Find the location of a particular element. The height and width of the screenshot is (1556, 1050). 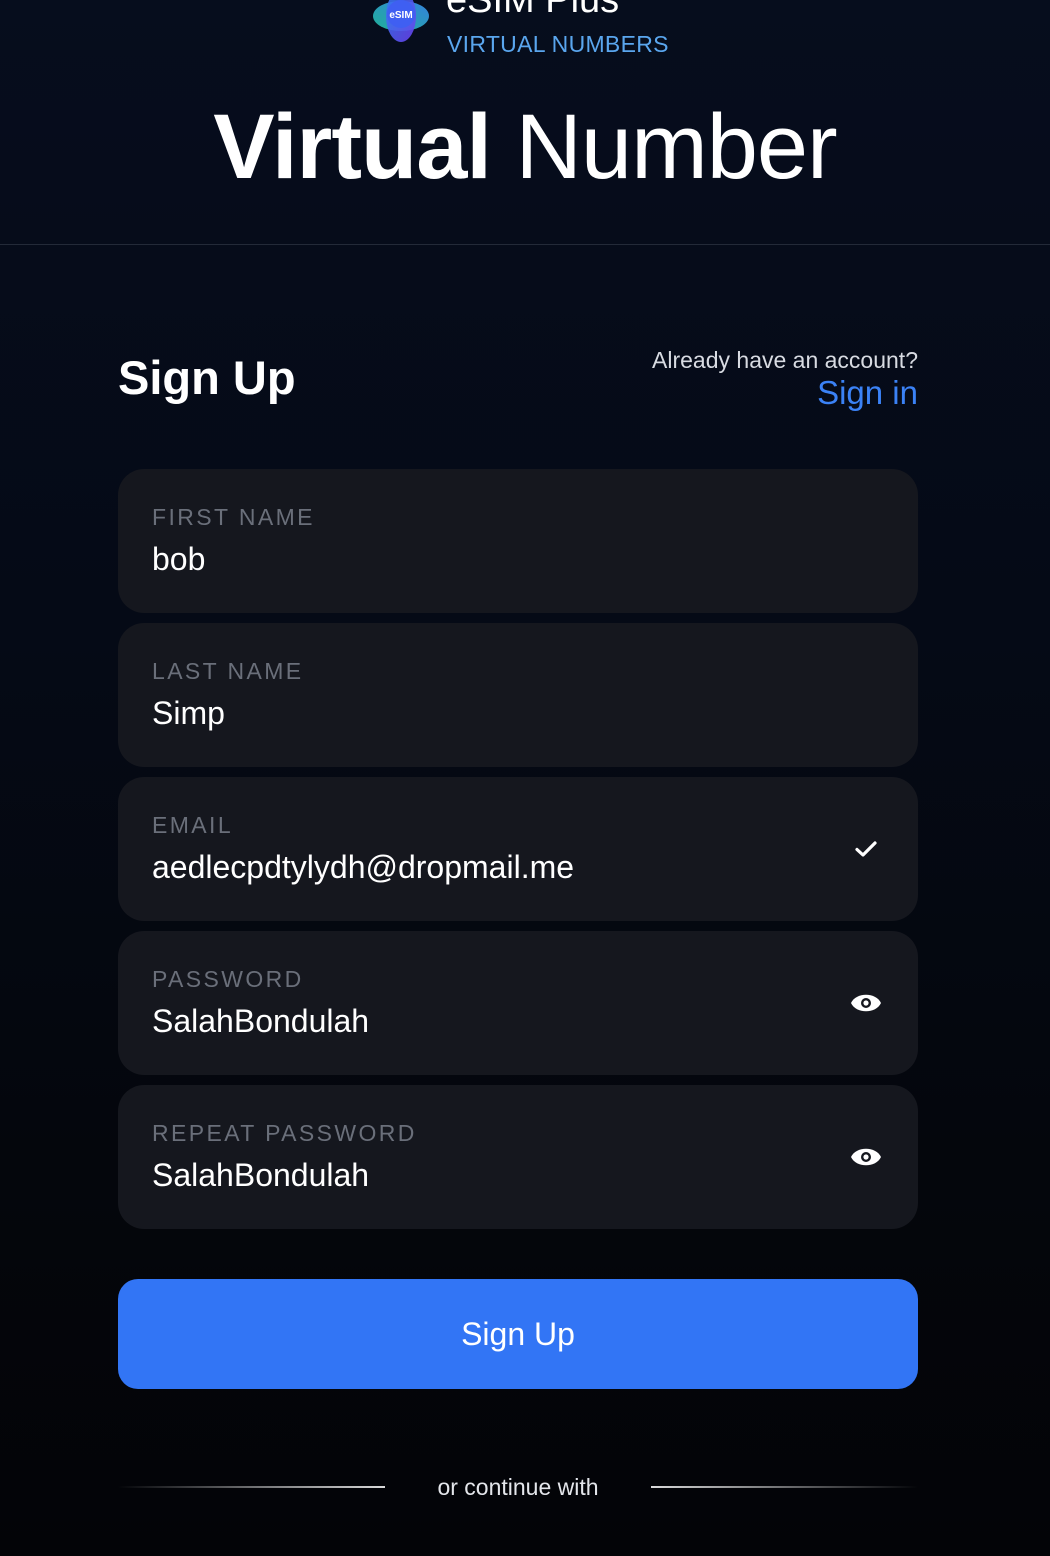

account-question: Already have an account? is located at coordinates (785, 360).